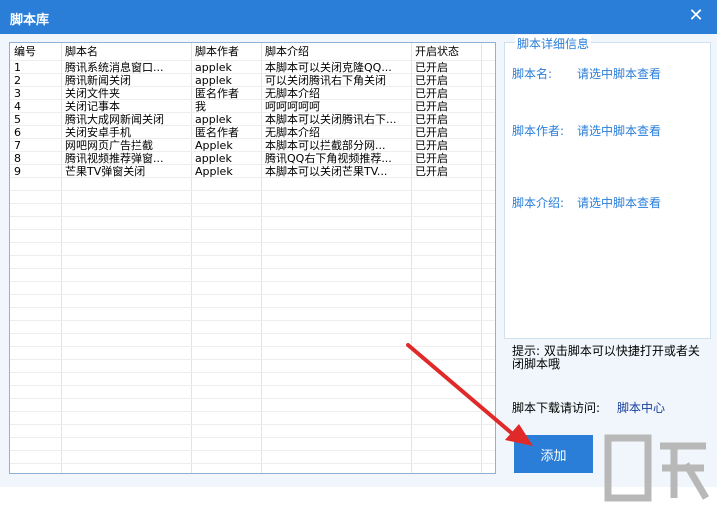 Image resolution: width=717 pixels, height=514 pixels. What do you see at coordinates (25, 51) in the screenshot?
I see `column-header-number: 编号` at bounding box center [25, 51].